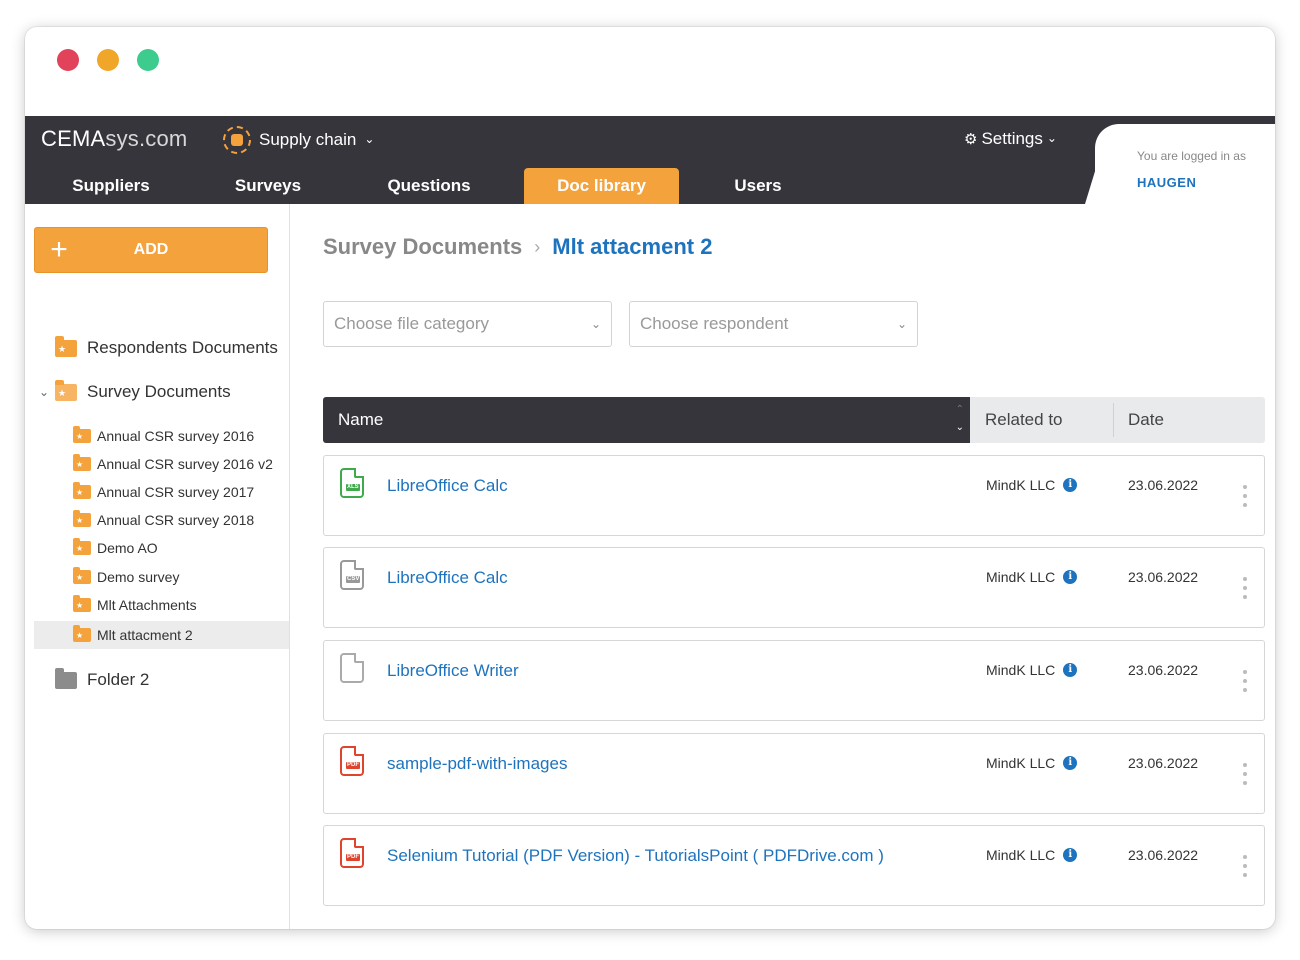 The width and height of the screenshot is (1300, 960). I want to click on file-name-link: sample-pdf-with-images, so click(477, 764).